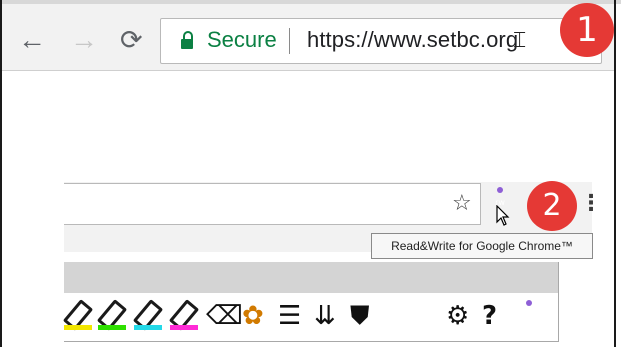 The height and width of the screenshot is (347, 621). Describe the element at coordinates (552, 206) in the screenshot. I see `step-badge-2: 2` at that location.